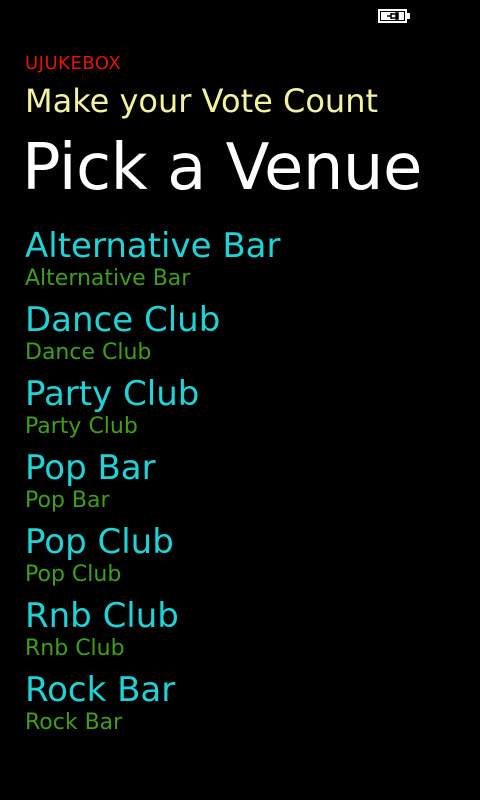  I want to click on venue-item-pop-club: Pop Club Pop Club, so click(245, 559).